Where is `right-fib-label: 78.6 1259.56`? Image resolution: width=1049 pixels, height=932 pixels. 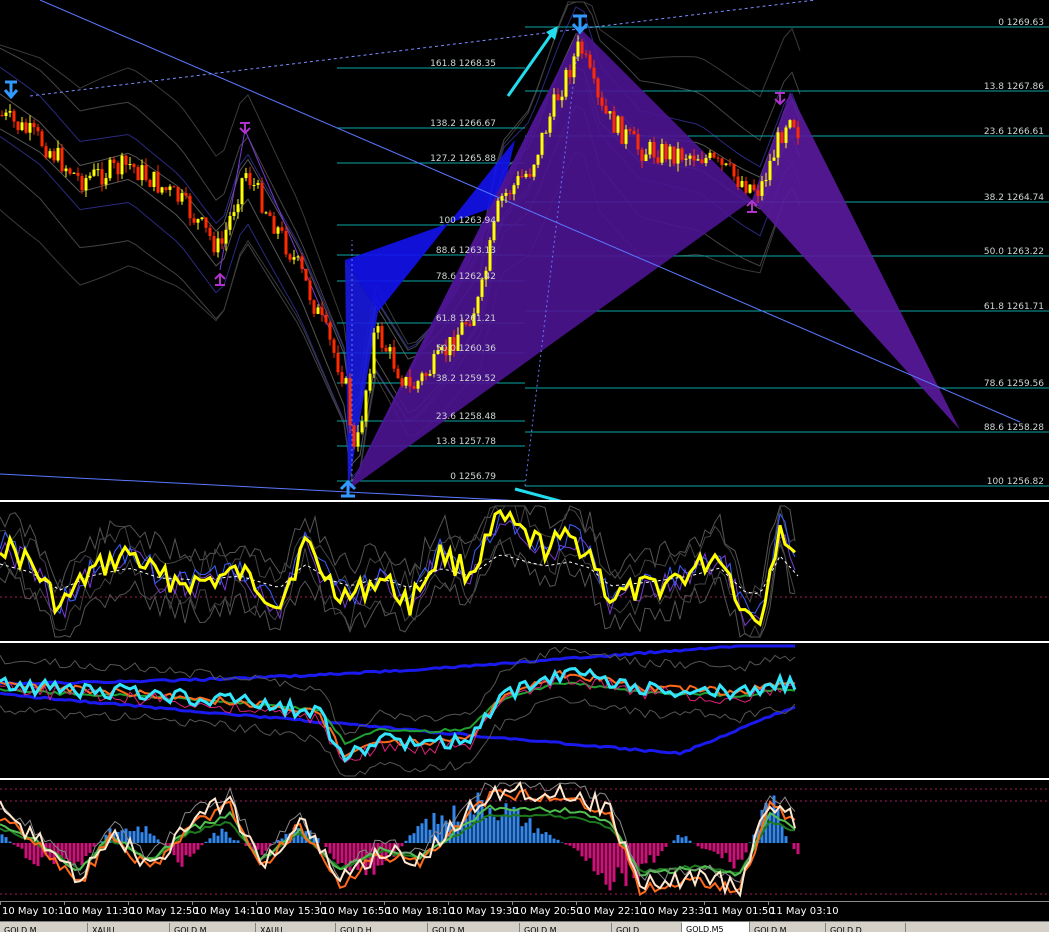
right-fib-label: 78.6 1259.56 is located at coordinates (1014, 384).